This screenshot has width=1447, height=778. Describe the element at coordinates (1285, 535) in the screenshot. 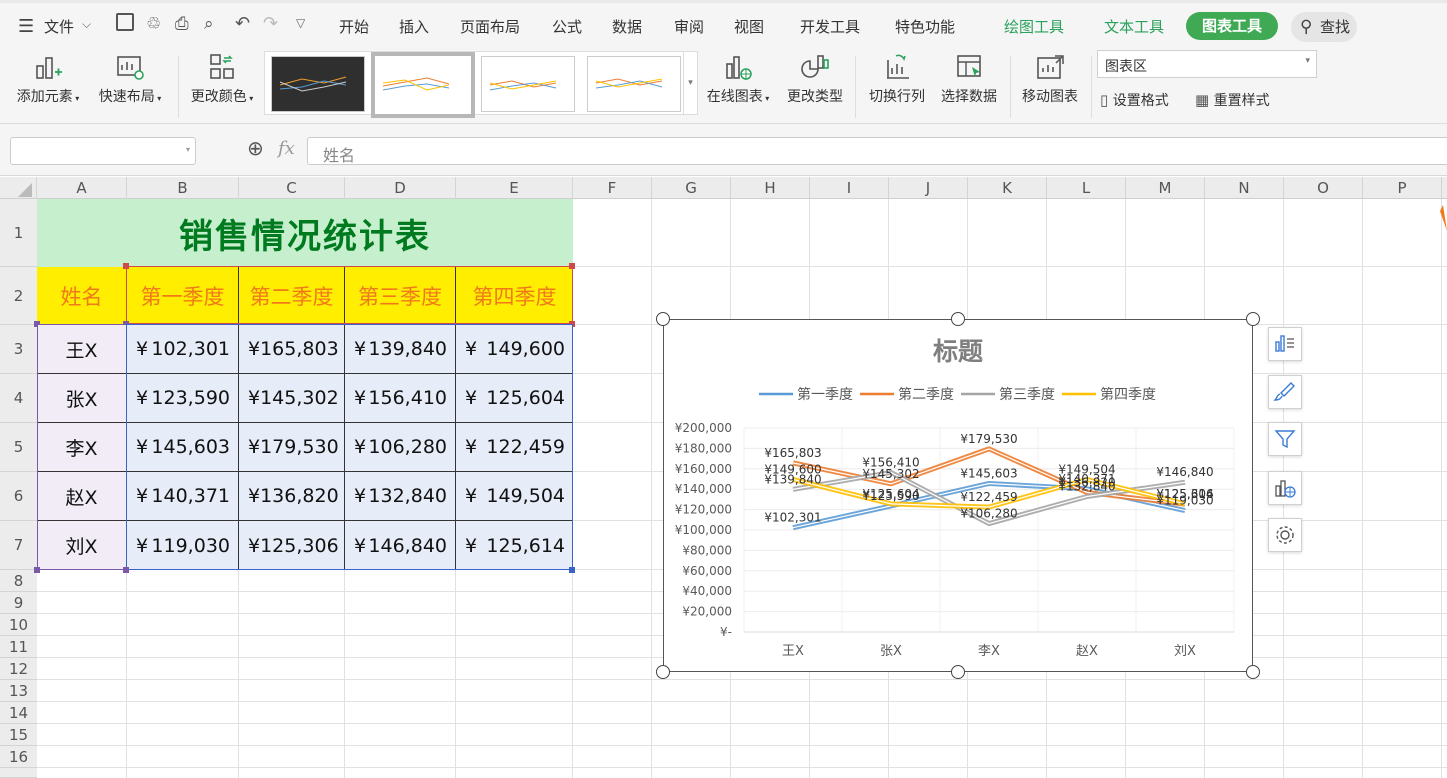

I see `chart-settings-button` at that location.